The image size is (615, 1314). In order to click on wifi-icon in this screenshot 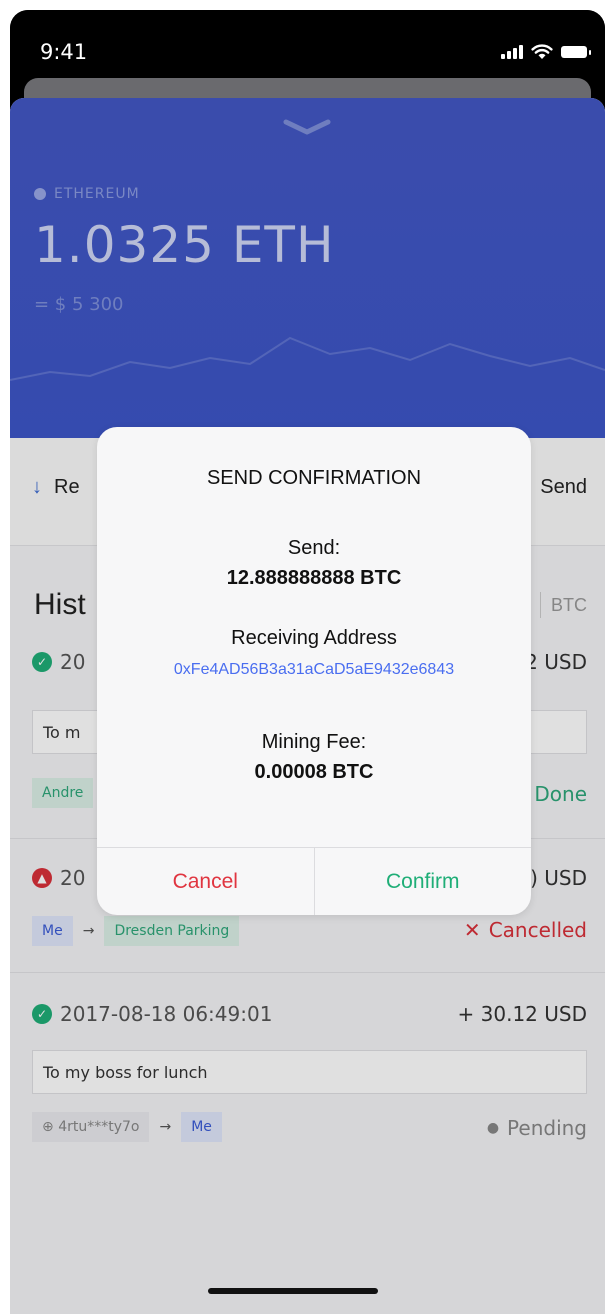, I will do `click(542, 51)`.